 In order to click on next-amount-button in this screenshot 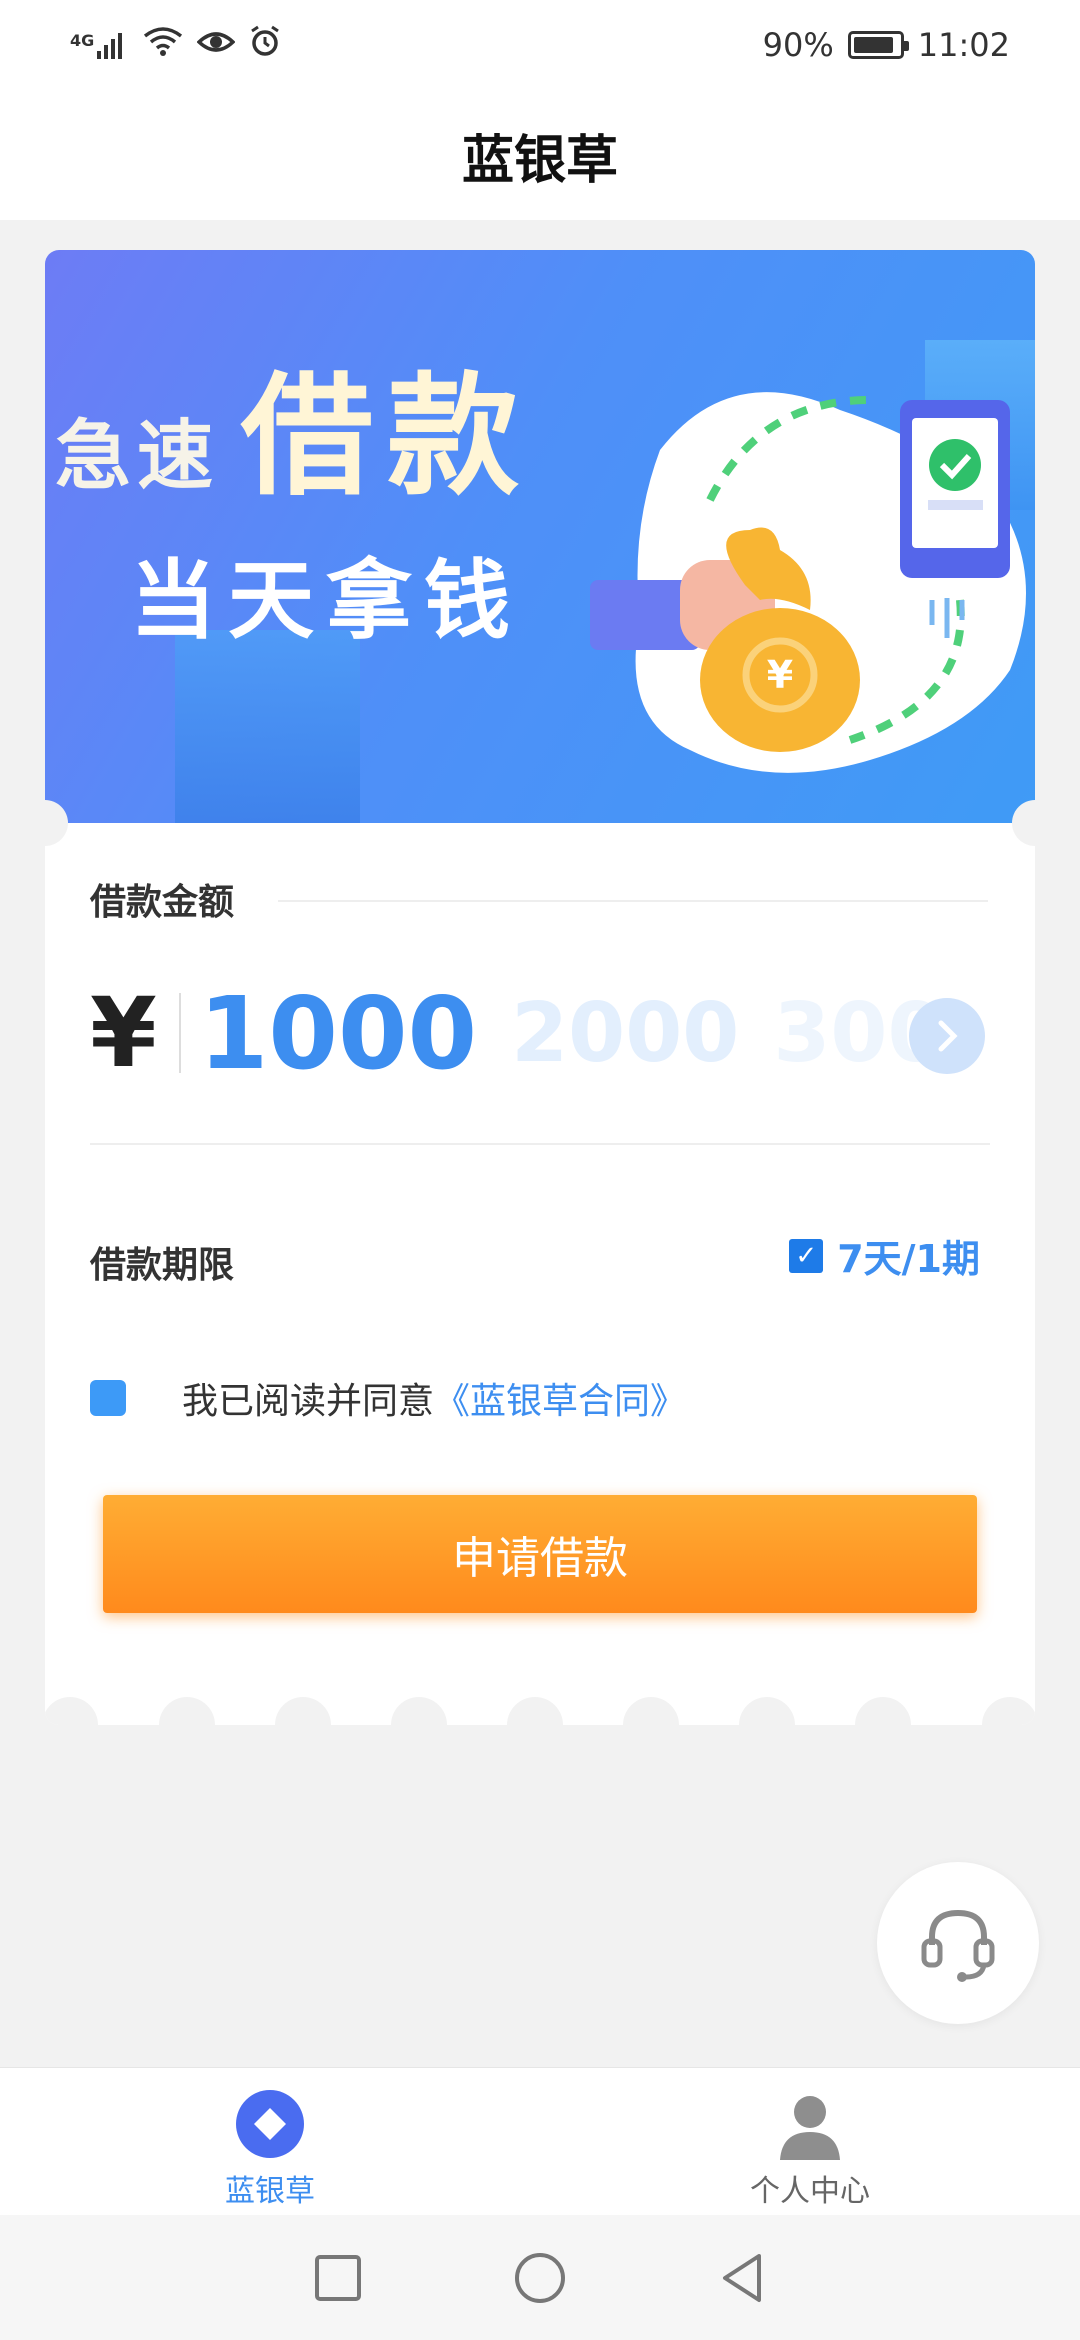, I will do `click(947, 1036)`.